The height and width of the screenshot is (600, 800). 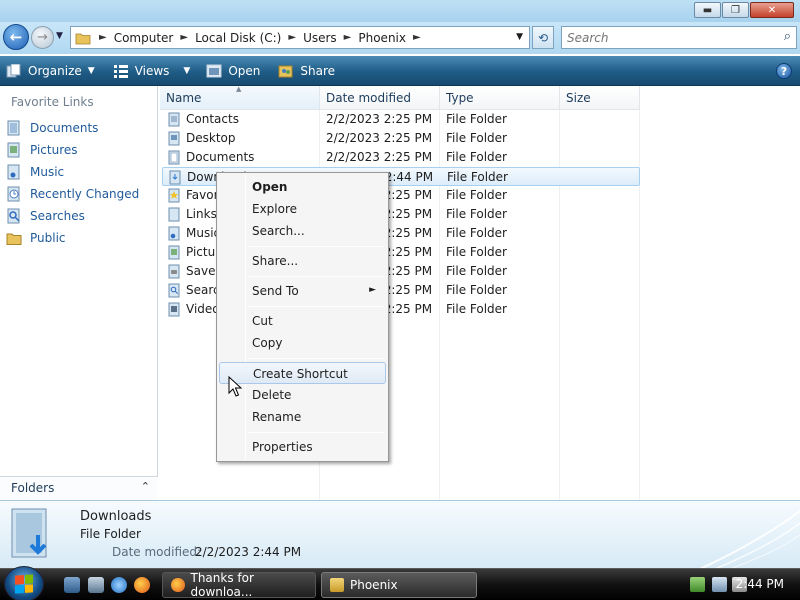 What do you see at coordinates (760, 584) in the screenshot?
I see `taskbar-clock: 2:44 PM` at bounding box center [760, 584].